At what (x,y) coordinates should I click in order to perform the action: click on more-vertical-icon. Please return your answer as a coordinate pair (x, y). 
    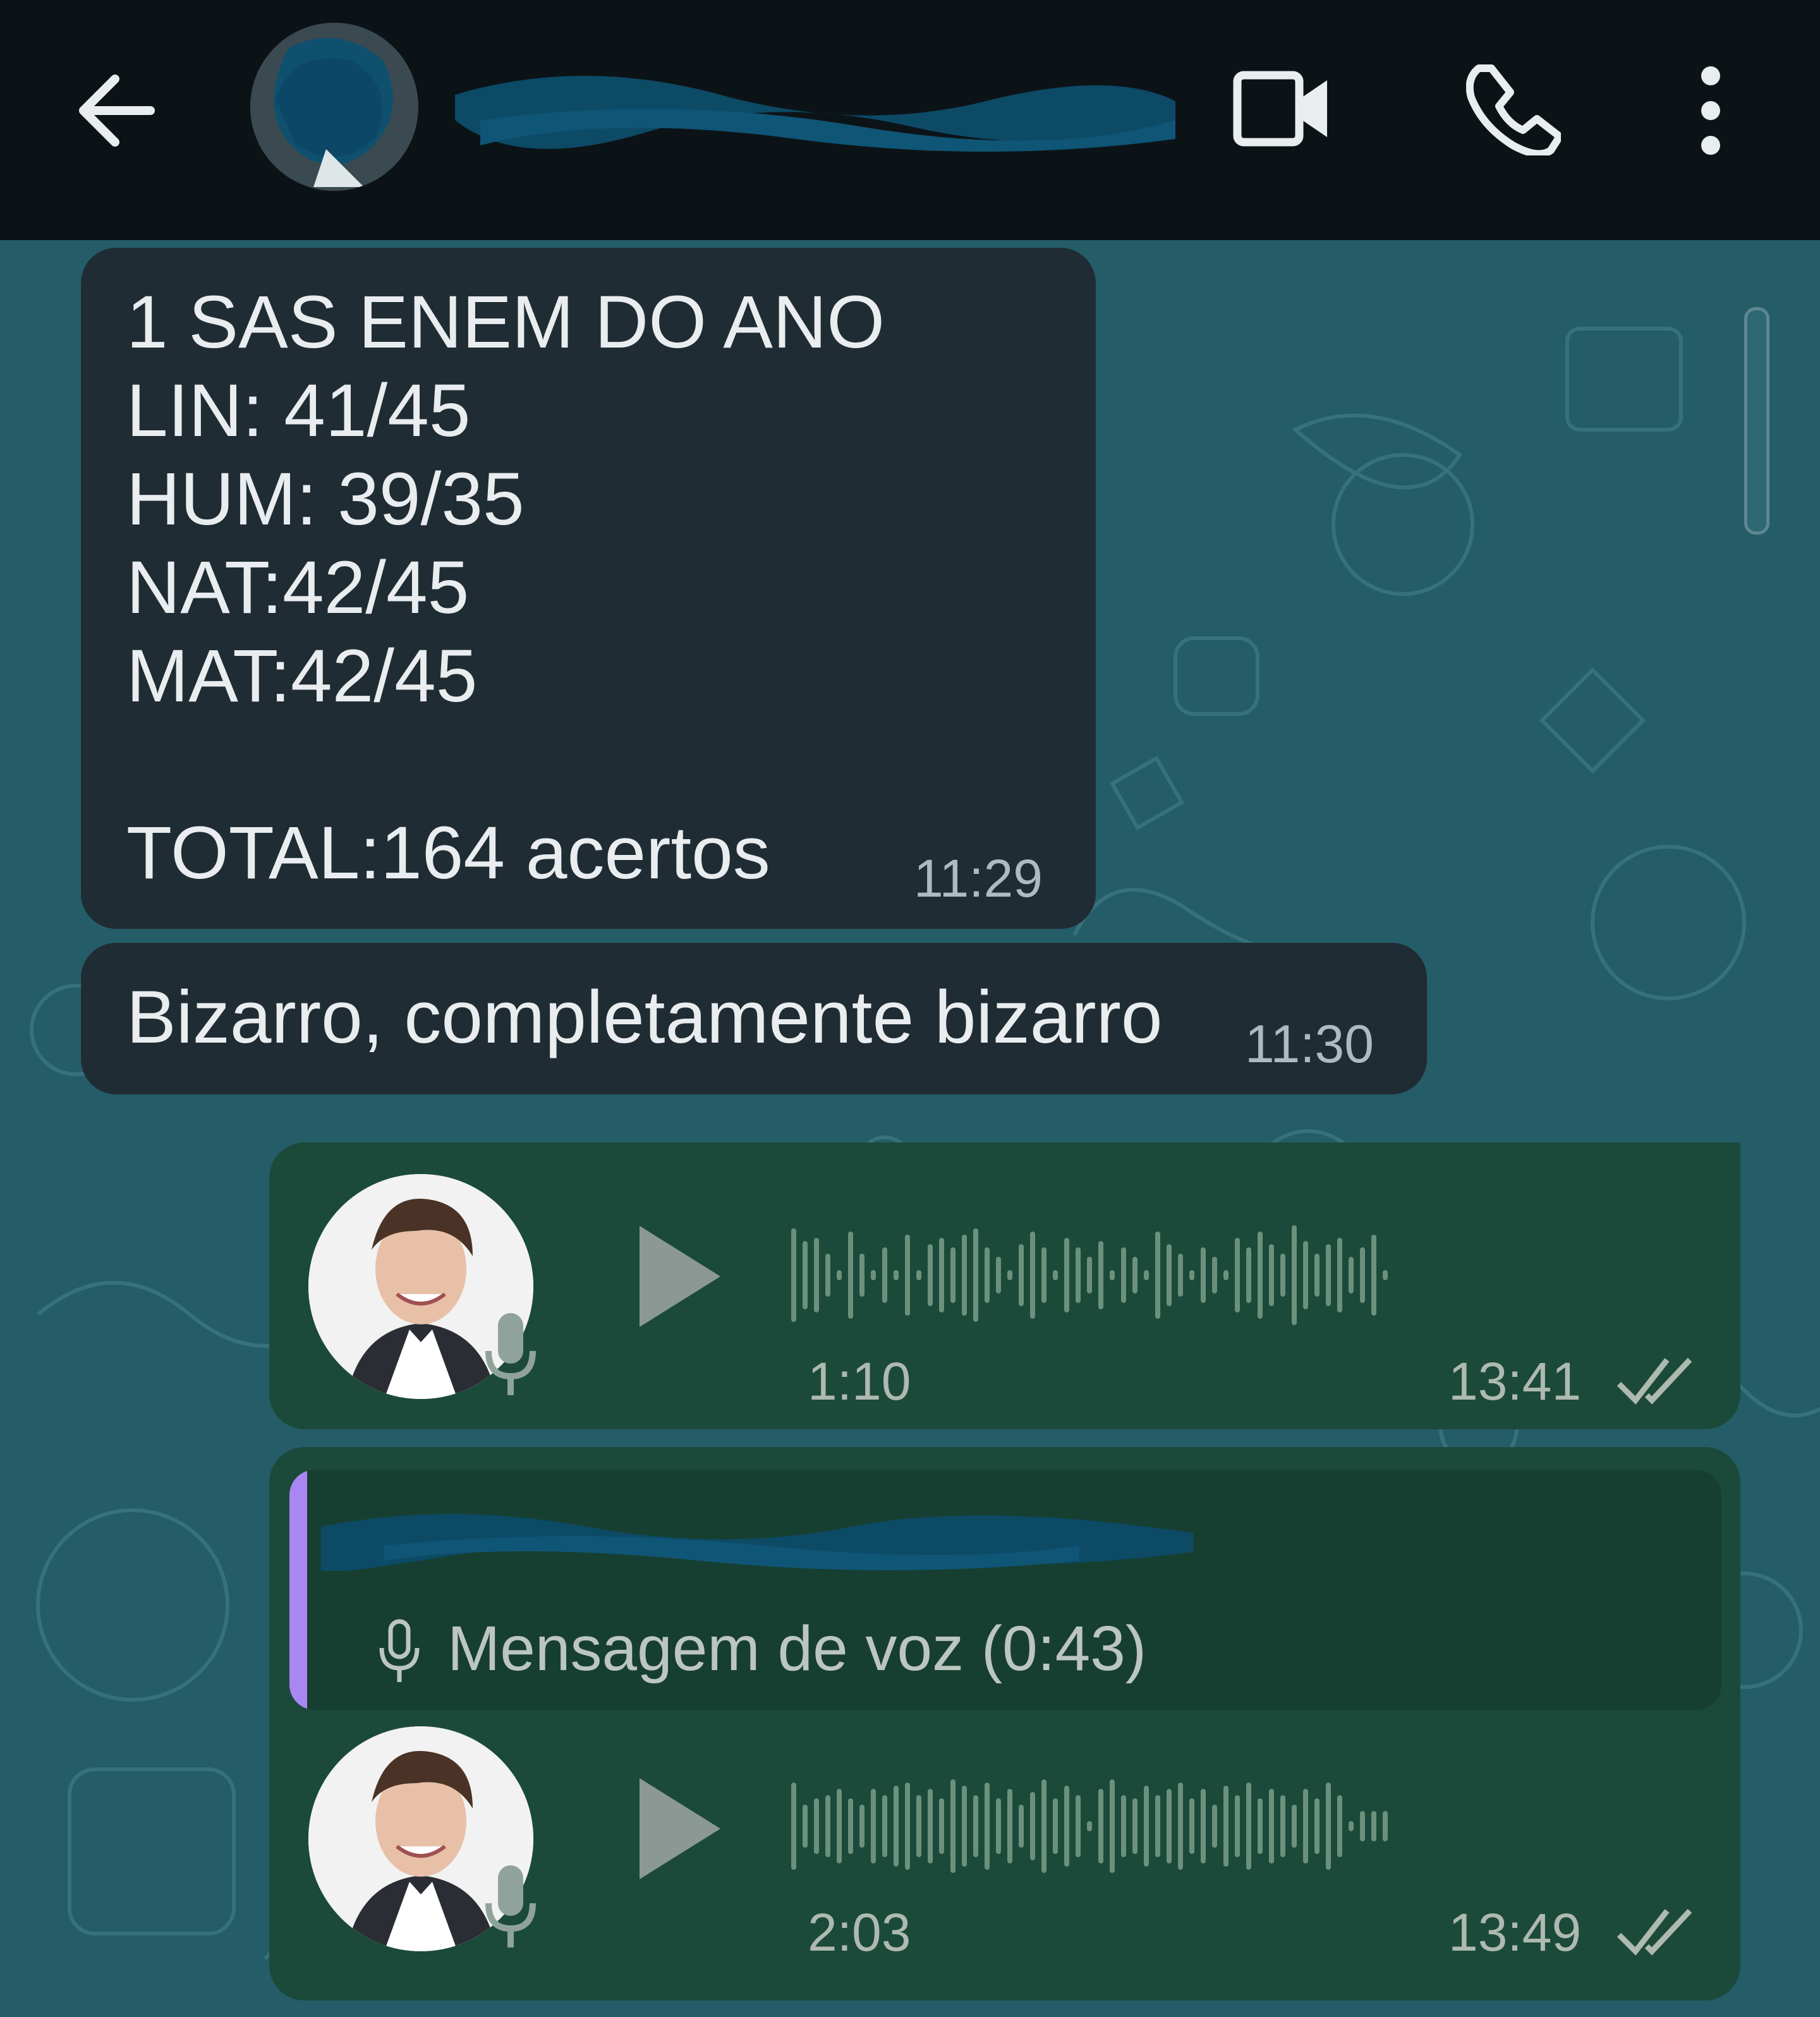
    Looking at the image, I should click on (1711, 110).